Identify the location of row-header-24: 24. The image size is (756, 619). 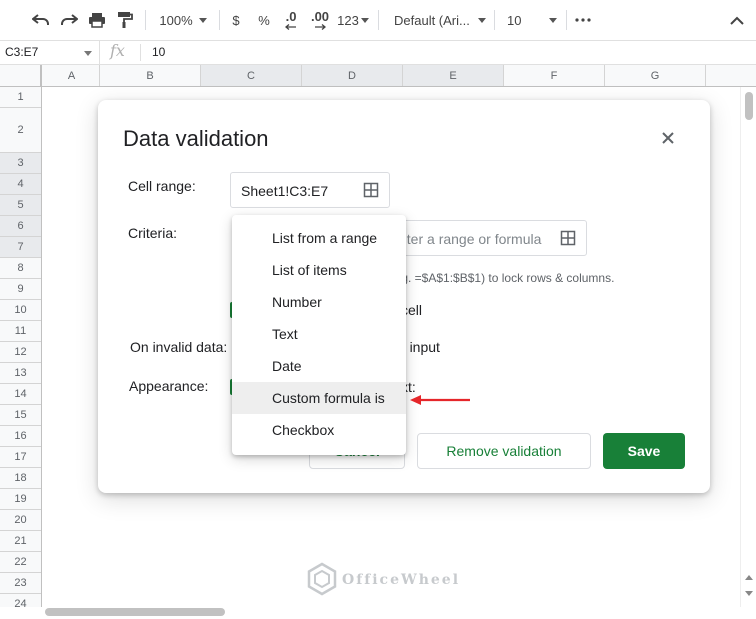
(20, 600).